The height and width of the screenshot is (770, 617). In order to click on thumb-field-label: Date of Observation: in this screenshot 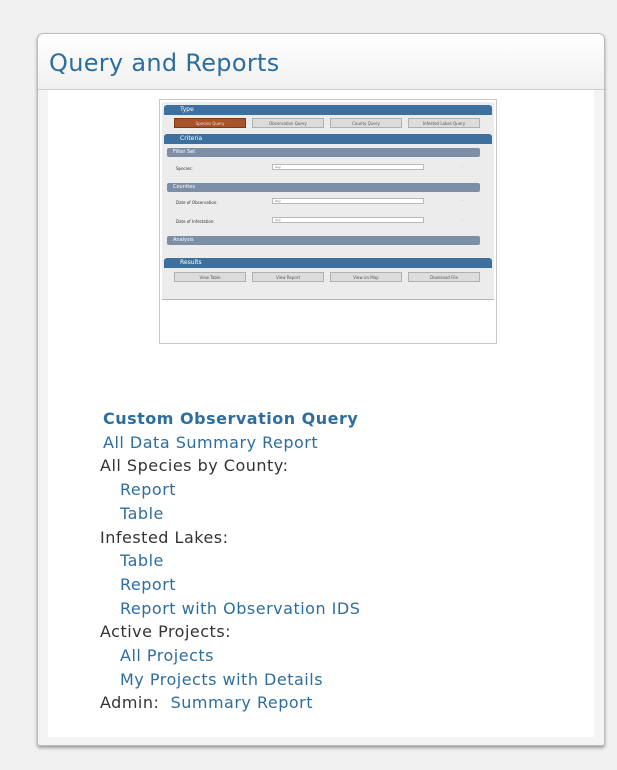, I will do `click(197, 202)`.